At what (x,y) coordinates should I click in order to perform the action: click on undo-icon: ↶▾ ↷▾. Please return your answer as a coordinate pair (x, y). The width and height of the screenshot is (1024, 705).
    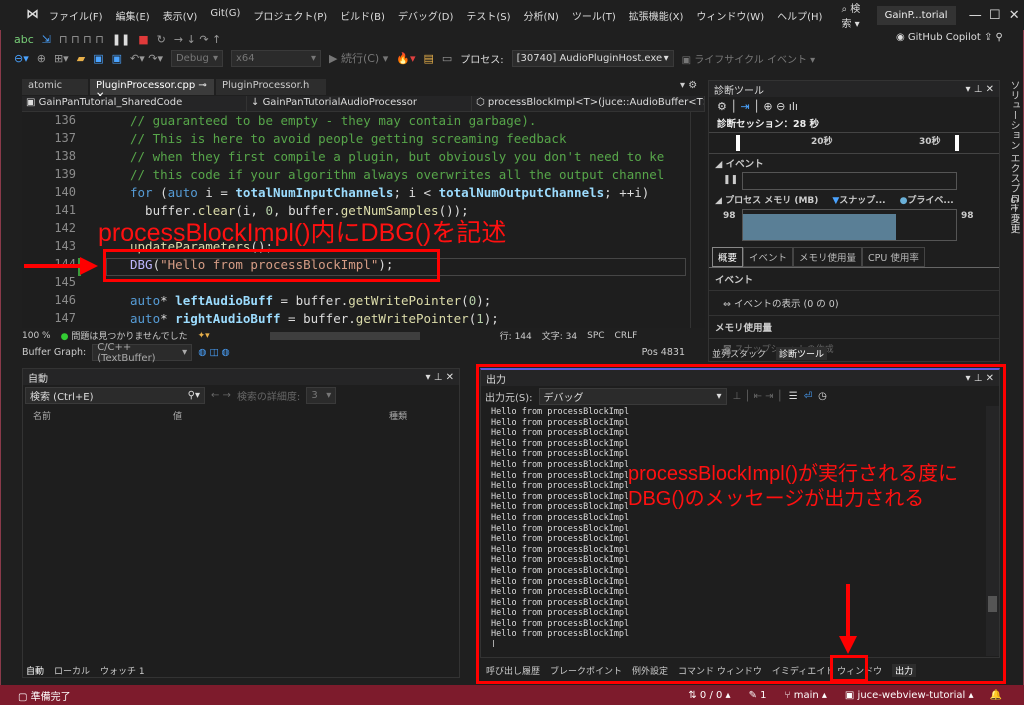
    Looking at the image, I should click on (146, 58).